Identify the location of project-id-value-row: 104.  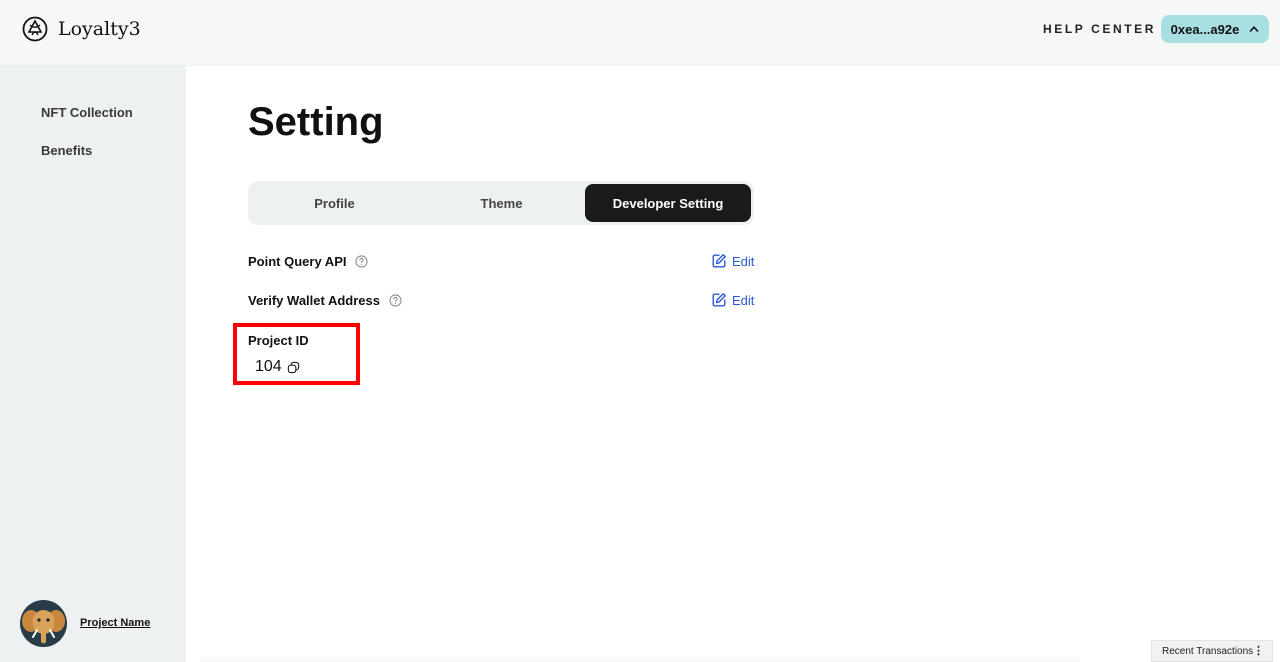
(277, 367).